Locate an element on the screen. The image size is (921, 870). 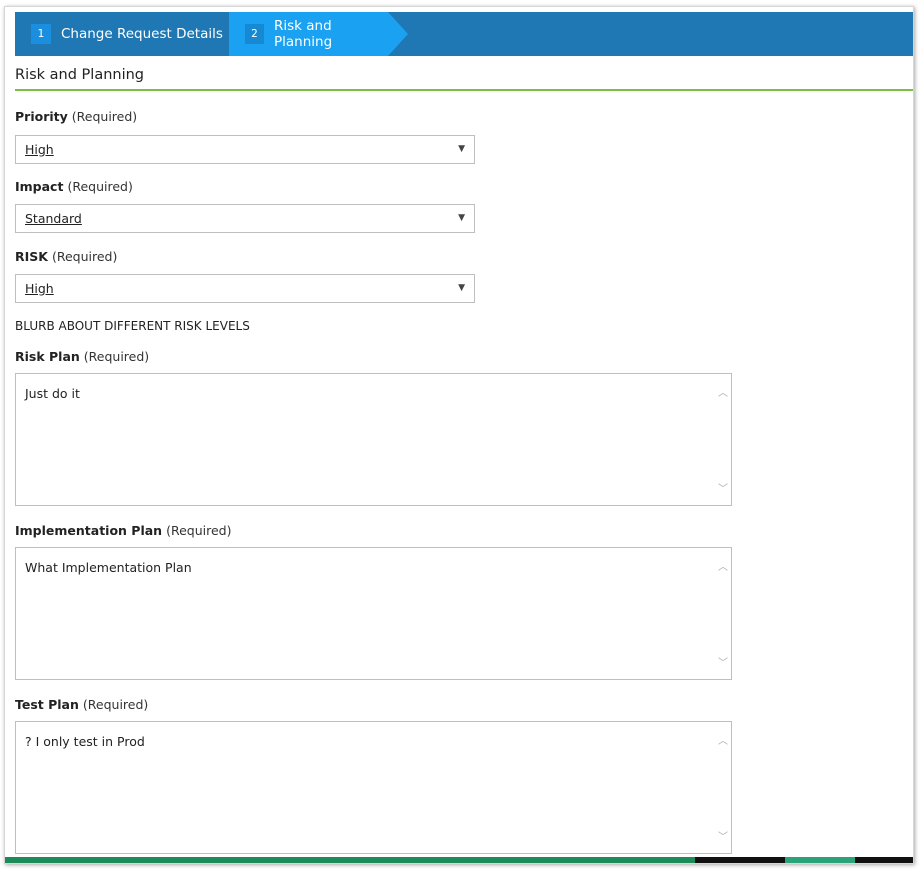
bottom-status-bar is located at coordinates (459, 860).